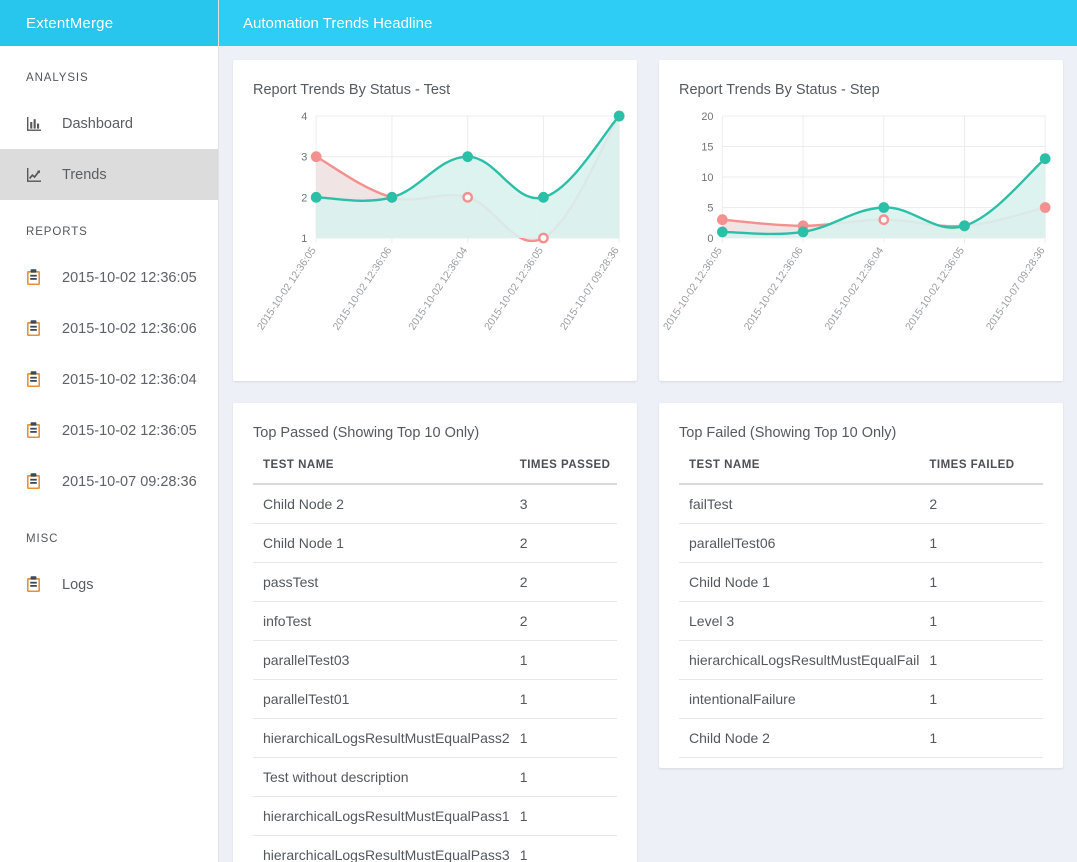 This screenshot has height=862, width=1077. Describe the element at coordinates (648, 392) in the screenshot. I see `row-spacer` at that location.